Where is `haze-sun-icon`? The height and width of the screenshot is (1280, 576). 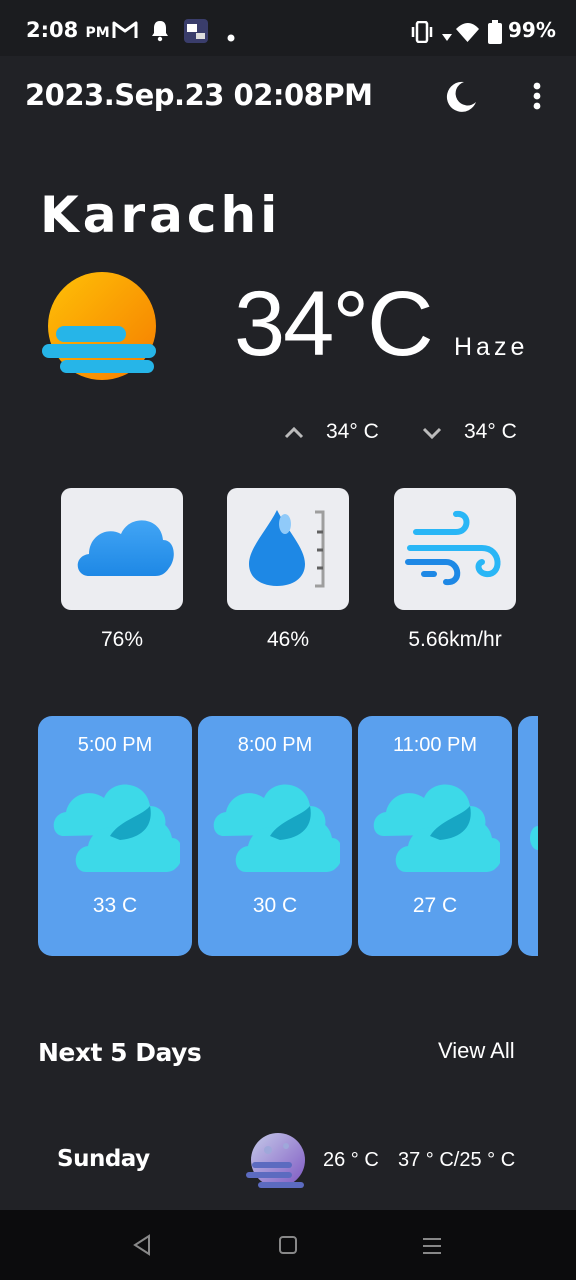 haze-sun-icon is located at coordinates (101, 328).